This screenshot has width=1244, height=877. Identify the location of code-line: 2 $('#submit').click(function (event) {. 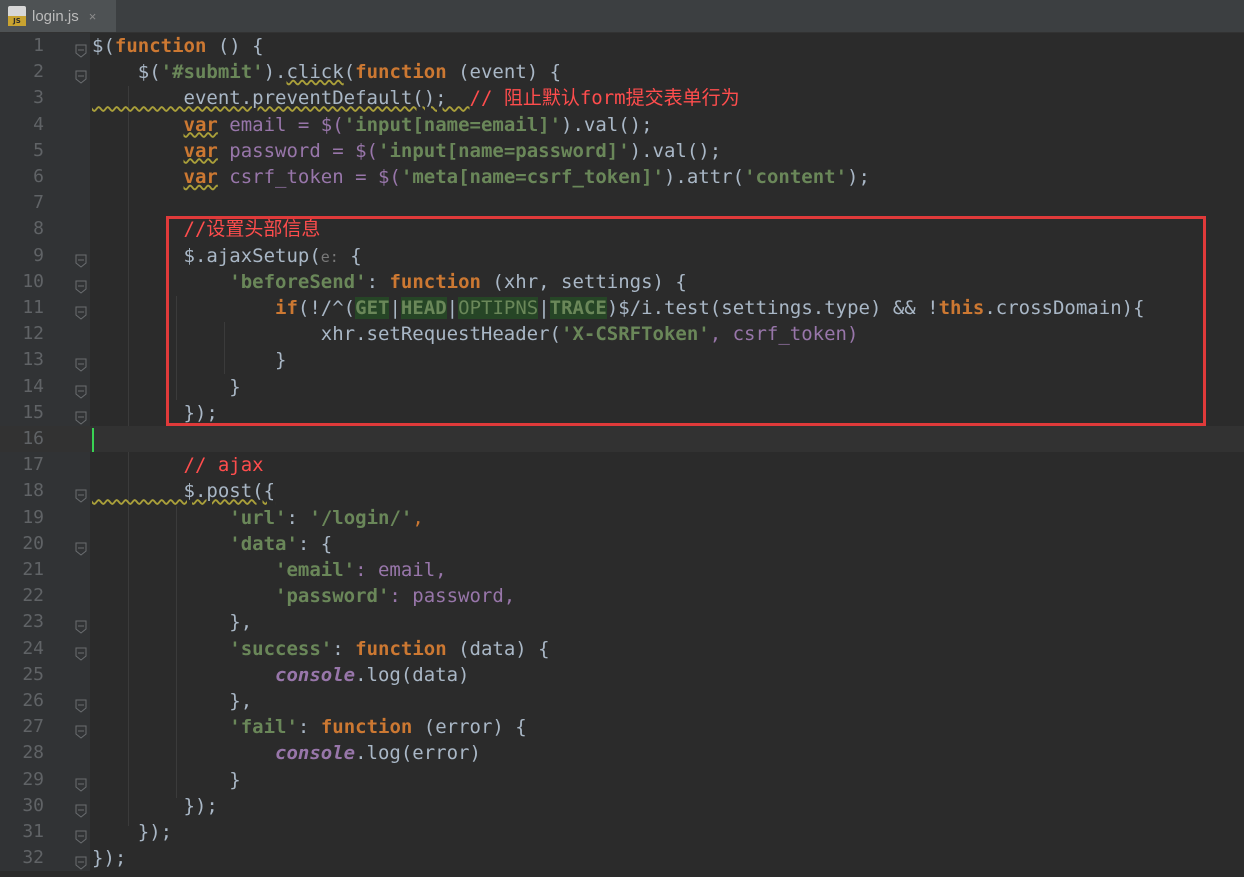
(622, 72).